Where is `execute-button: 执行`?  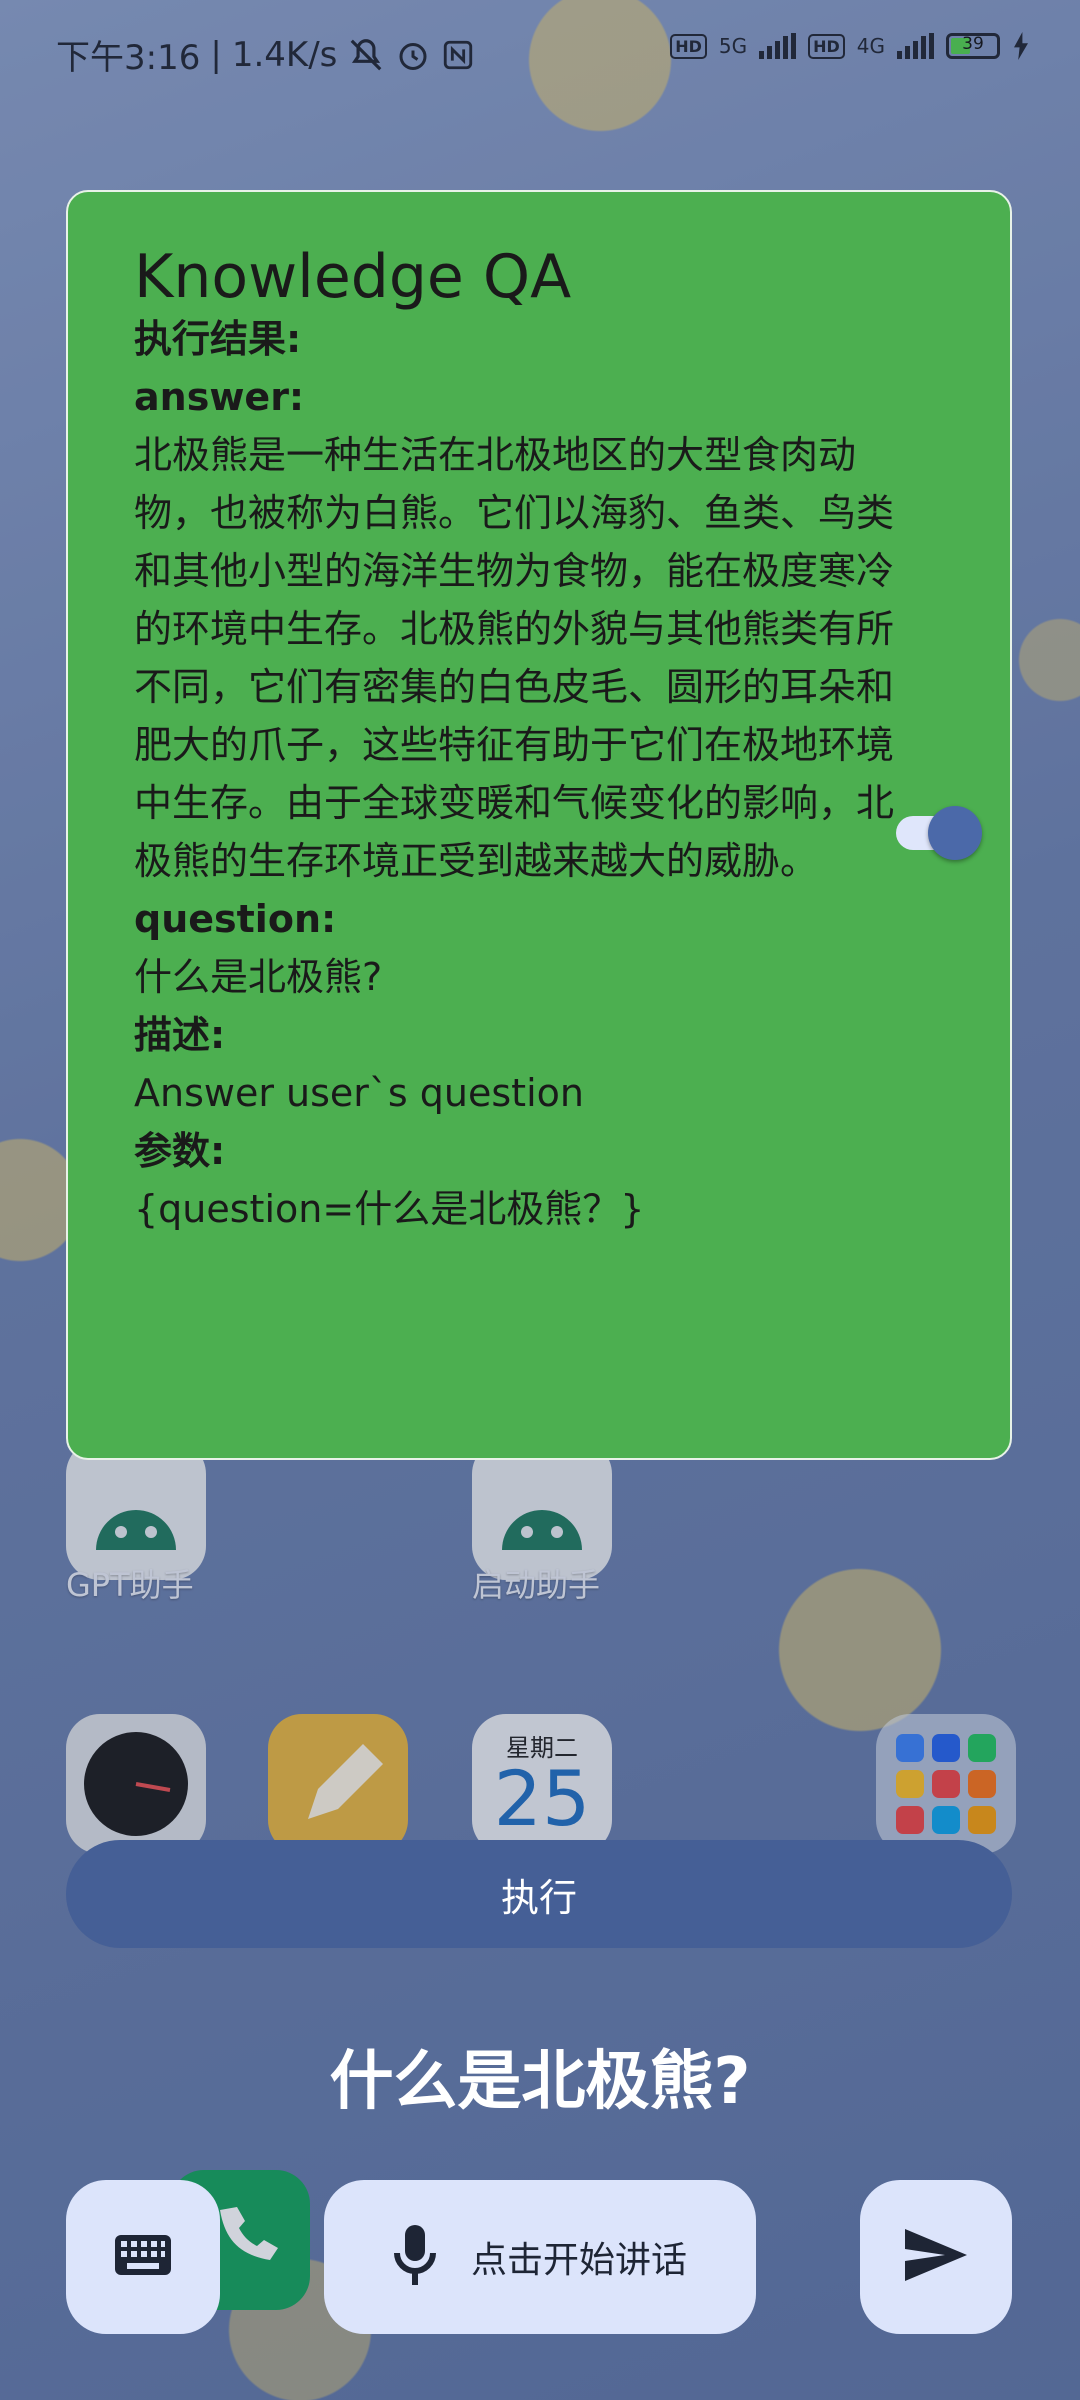
execute-button: 执行 is located at coordinates (539, 1894).